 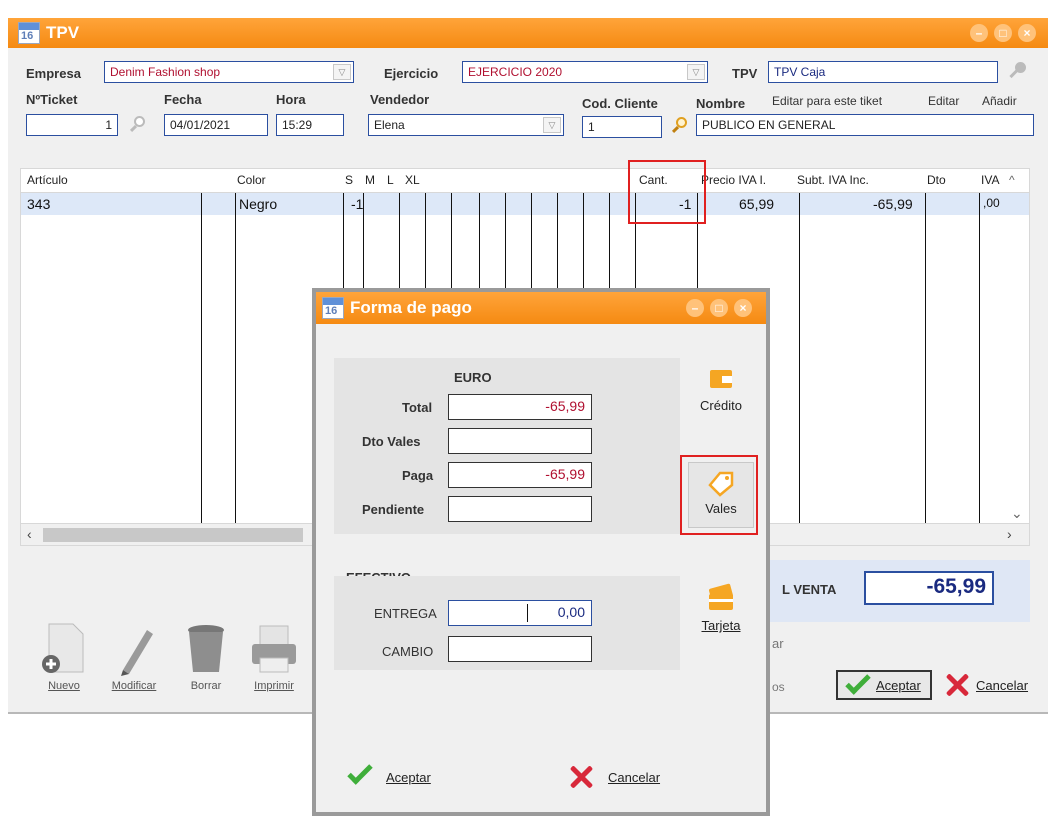 I want to click on fecha-field: 04/01/2021, so click(x=216, y=125).